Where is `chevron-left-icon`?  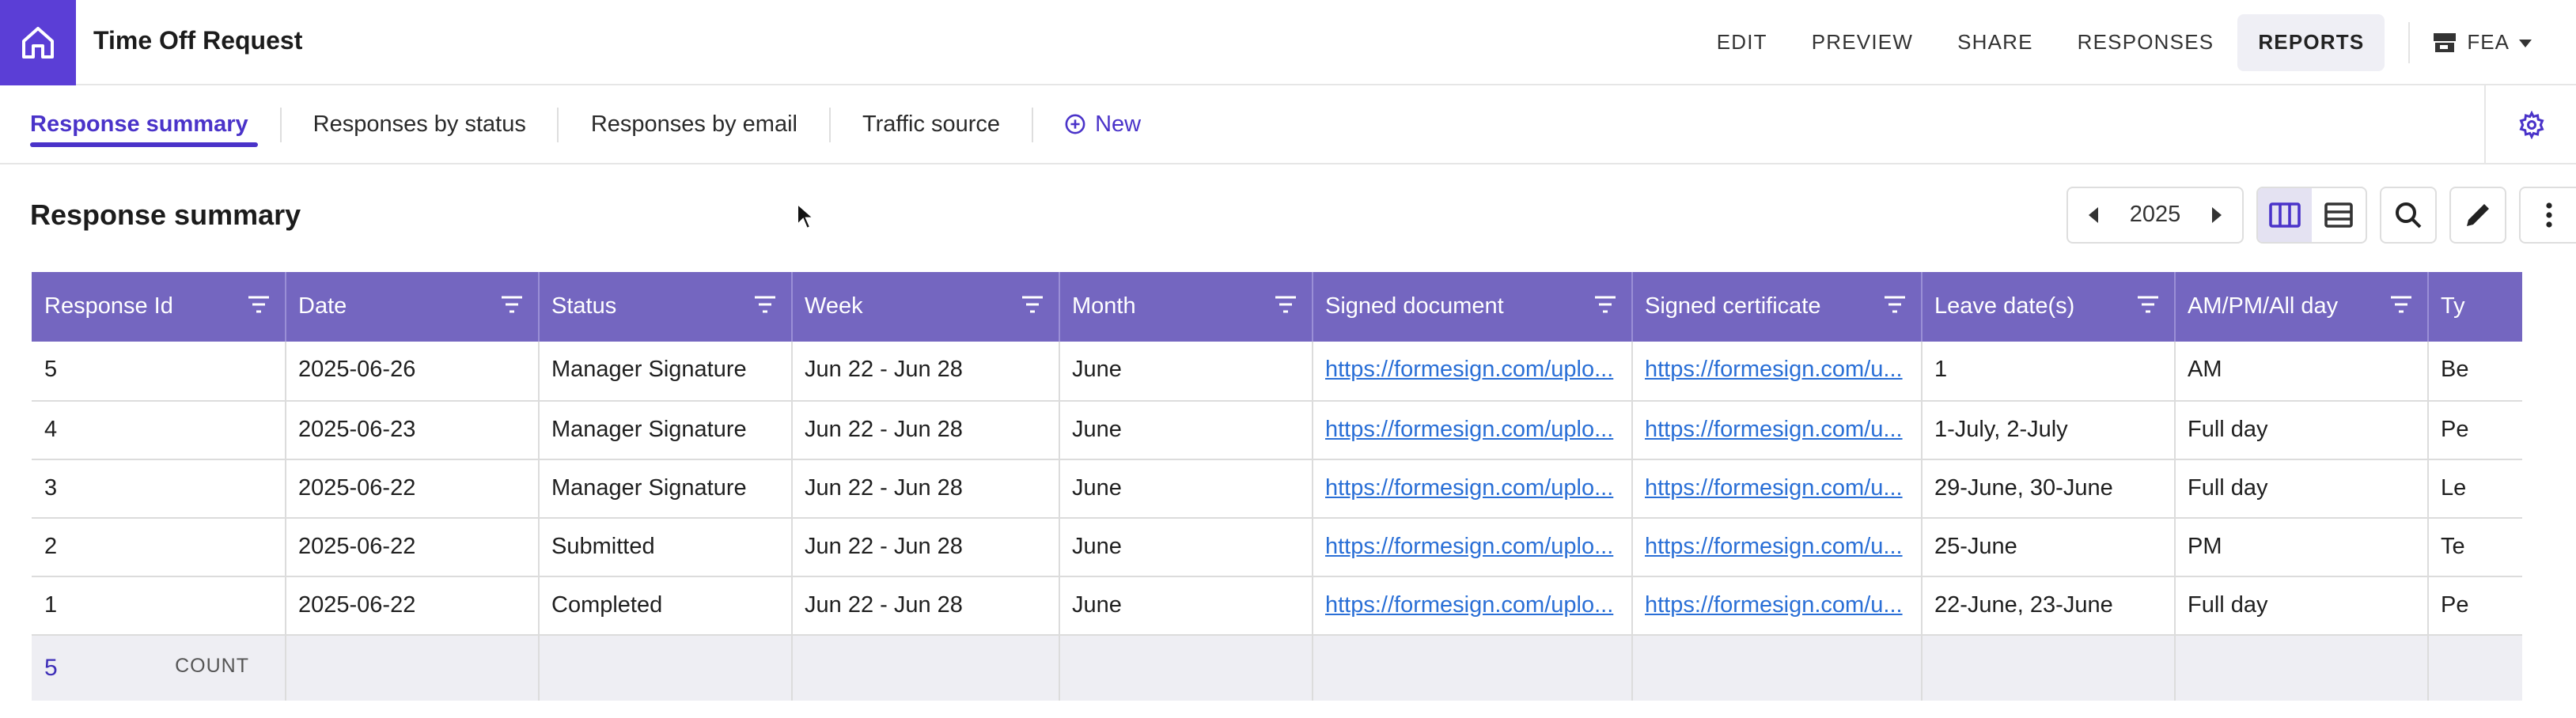 chevron-left-icon is located at coordinates (2093, 215).